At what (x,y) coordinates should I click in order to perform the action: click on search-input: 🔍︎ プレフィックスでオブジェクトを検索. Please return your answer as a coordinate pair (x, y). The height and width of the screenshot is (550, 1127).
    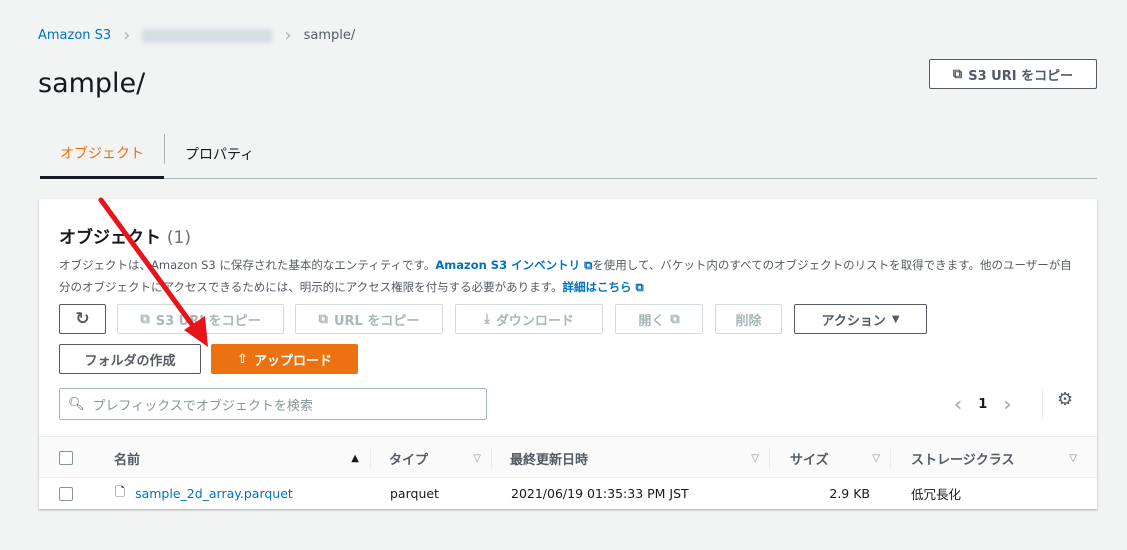
    Looking at the image, I should click on (273, 404).